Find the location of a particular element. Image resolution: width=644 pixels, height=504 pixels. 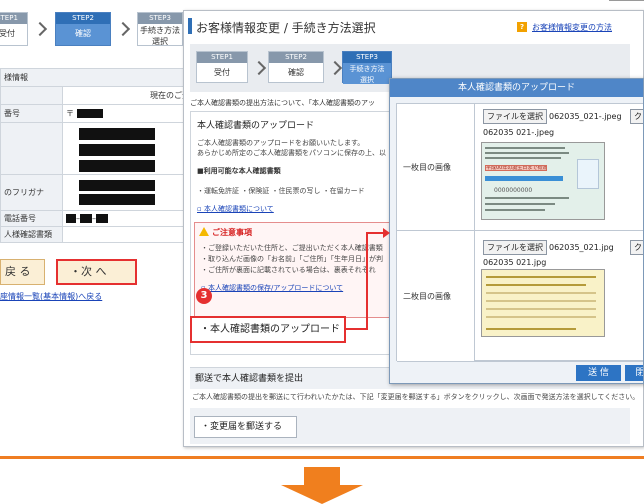

table-cell: – – is located at coordinates (128, 218).